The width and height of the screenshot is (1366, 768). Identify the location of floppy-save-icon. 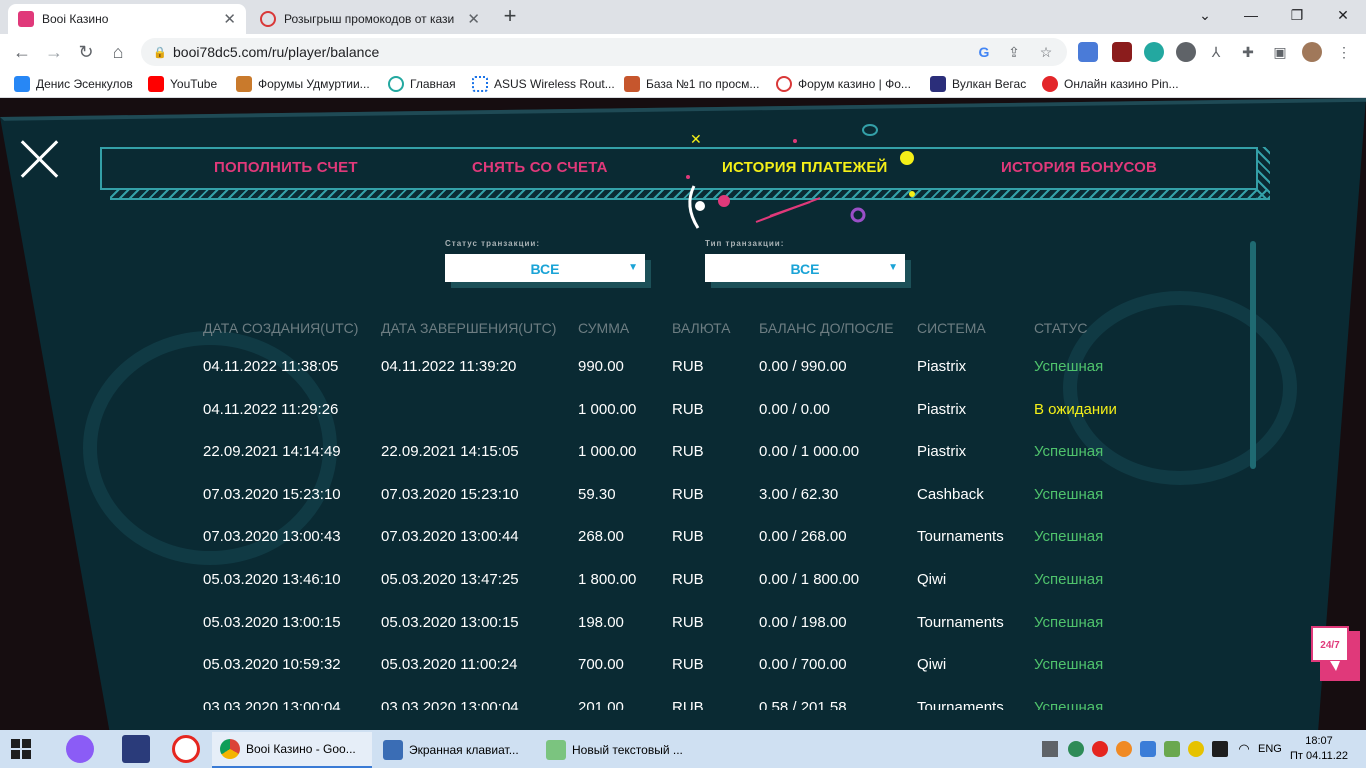
(136, 749).